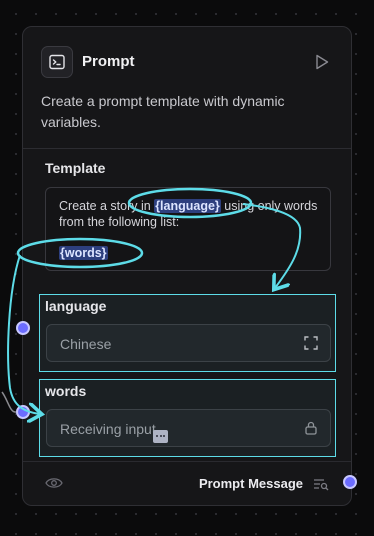 The height and width of the screenshot is (536, 374). I want to click on words-placeholder: Receiving input, so click(108, 429).